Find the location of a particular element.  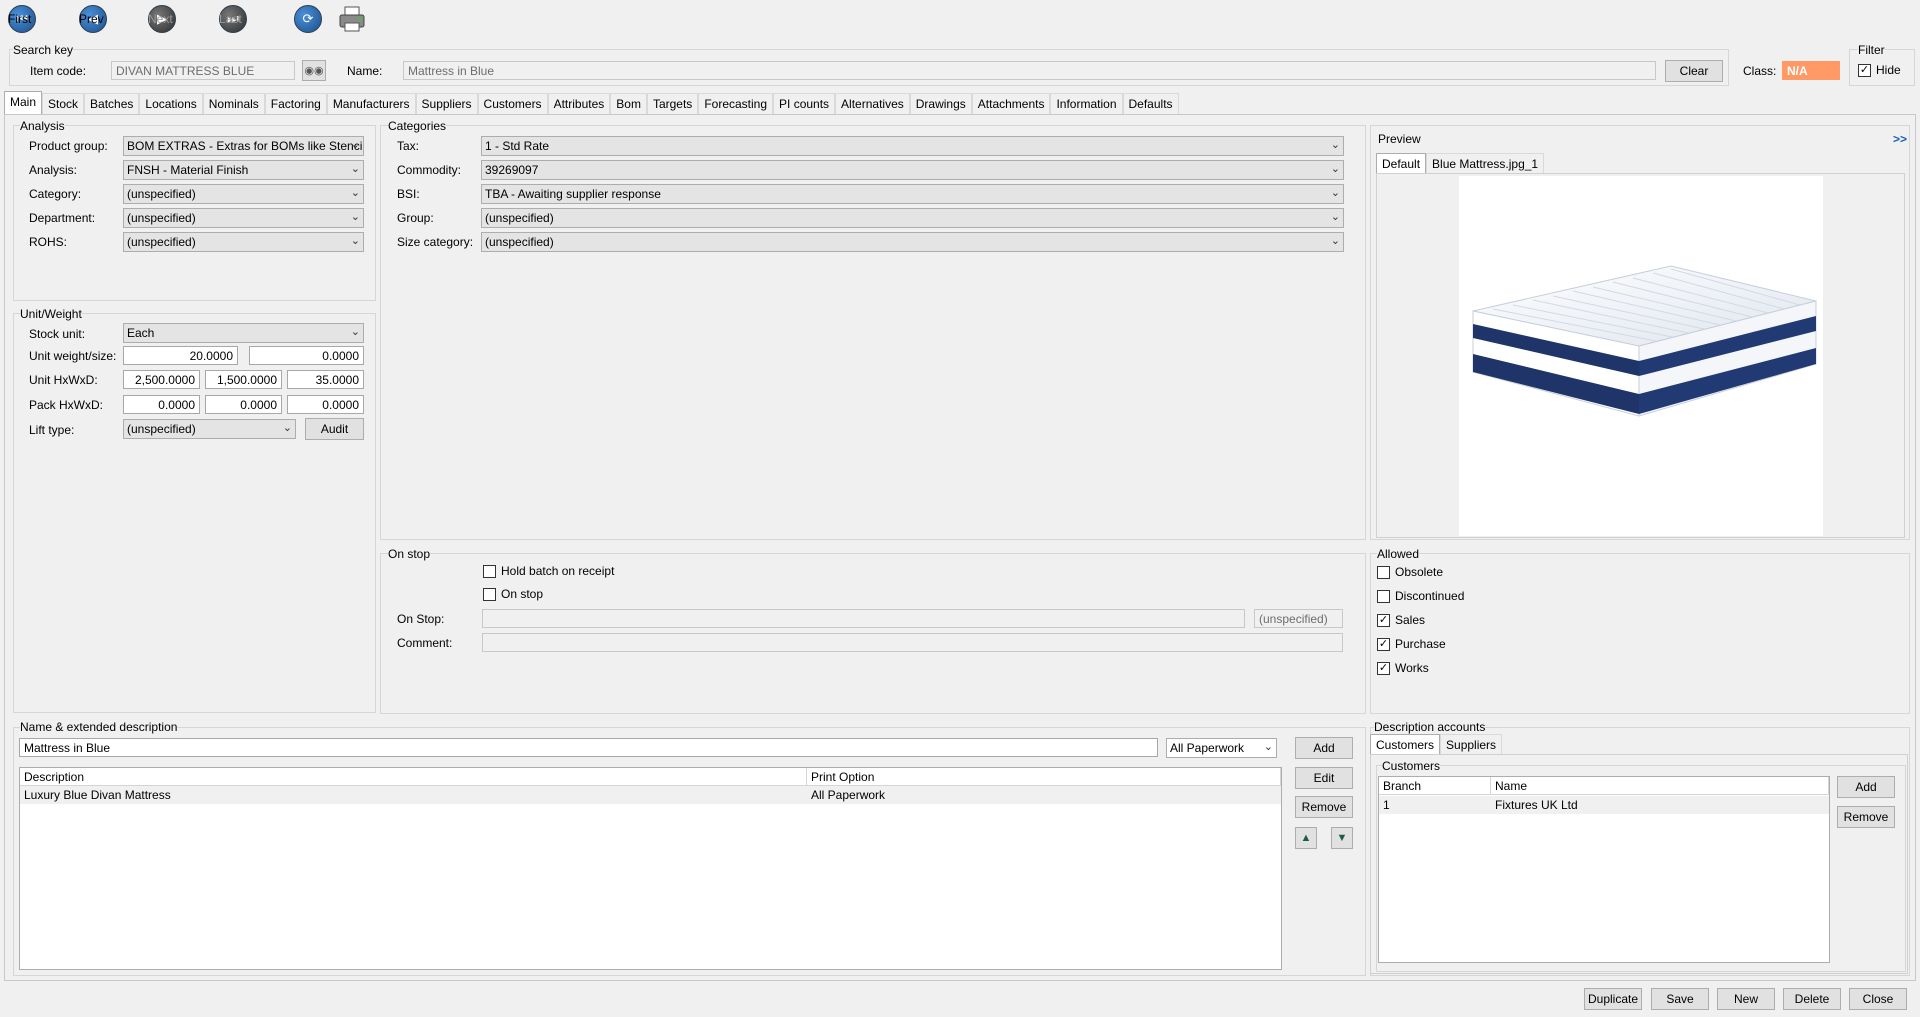

last-button: ⏭ Last is located at coordinates (233, 19).